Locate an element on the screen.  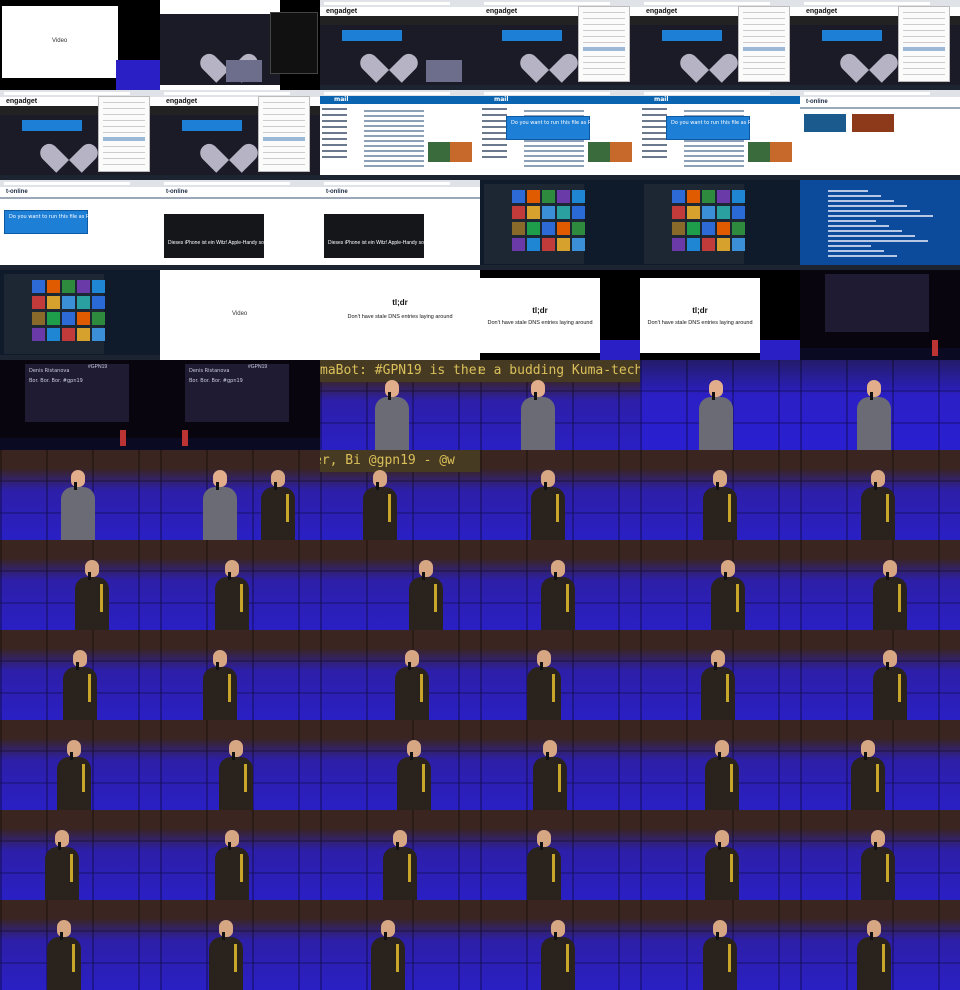
ad-banner is located at coordinates (852, 35).